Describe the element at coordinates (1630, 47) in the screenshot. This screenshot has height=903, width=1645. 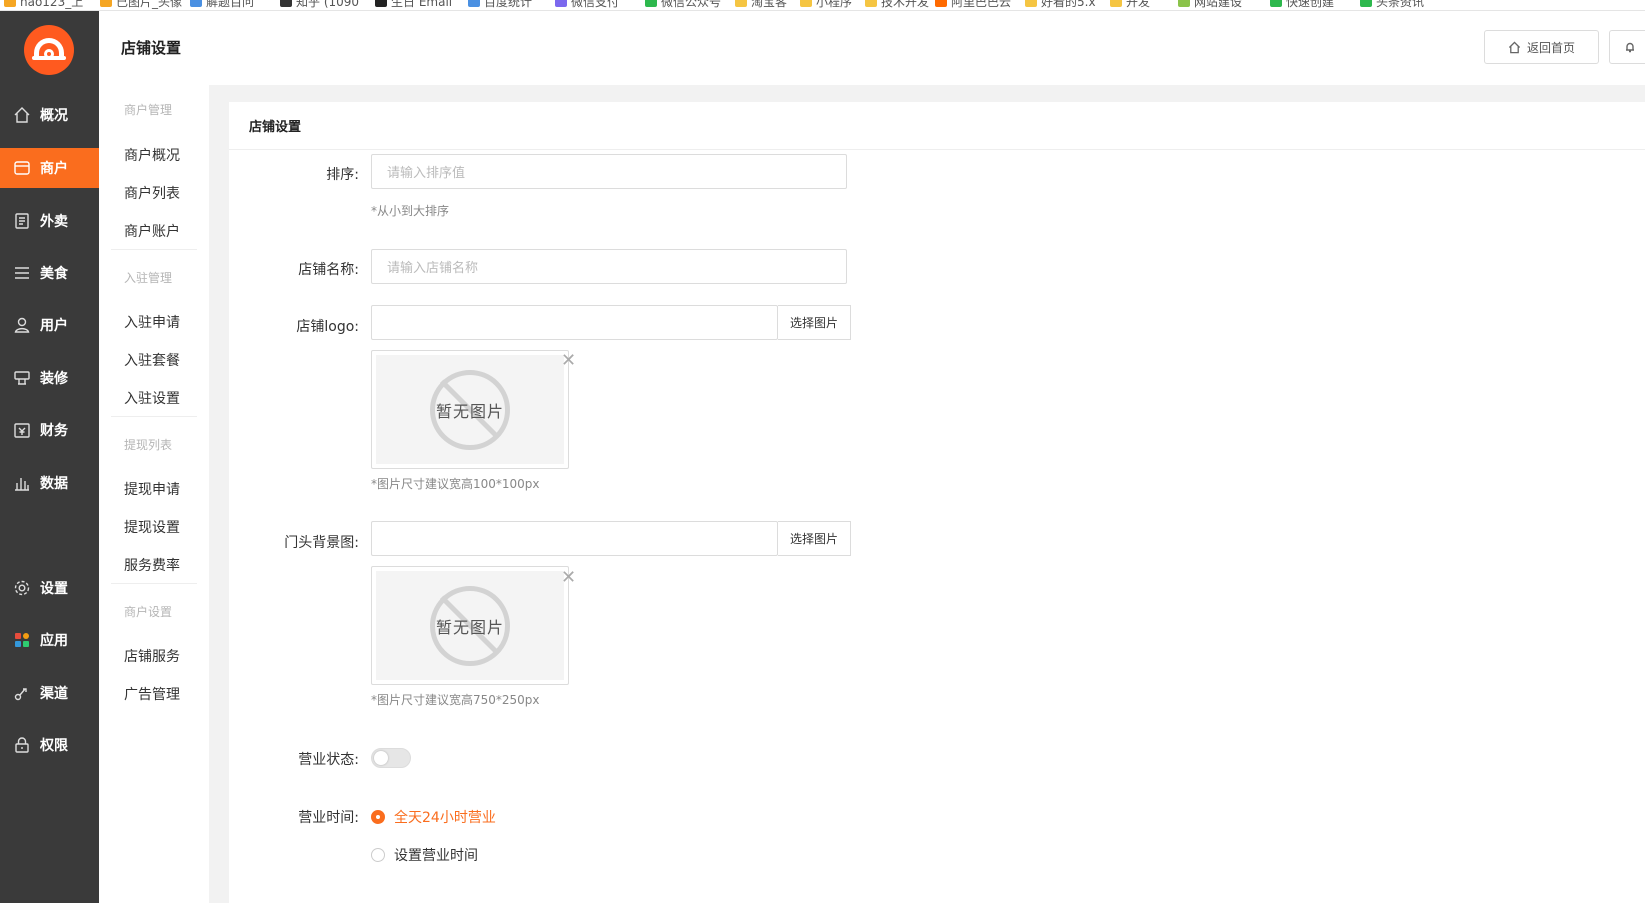
I see `bell-icon` at that location.